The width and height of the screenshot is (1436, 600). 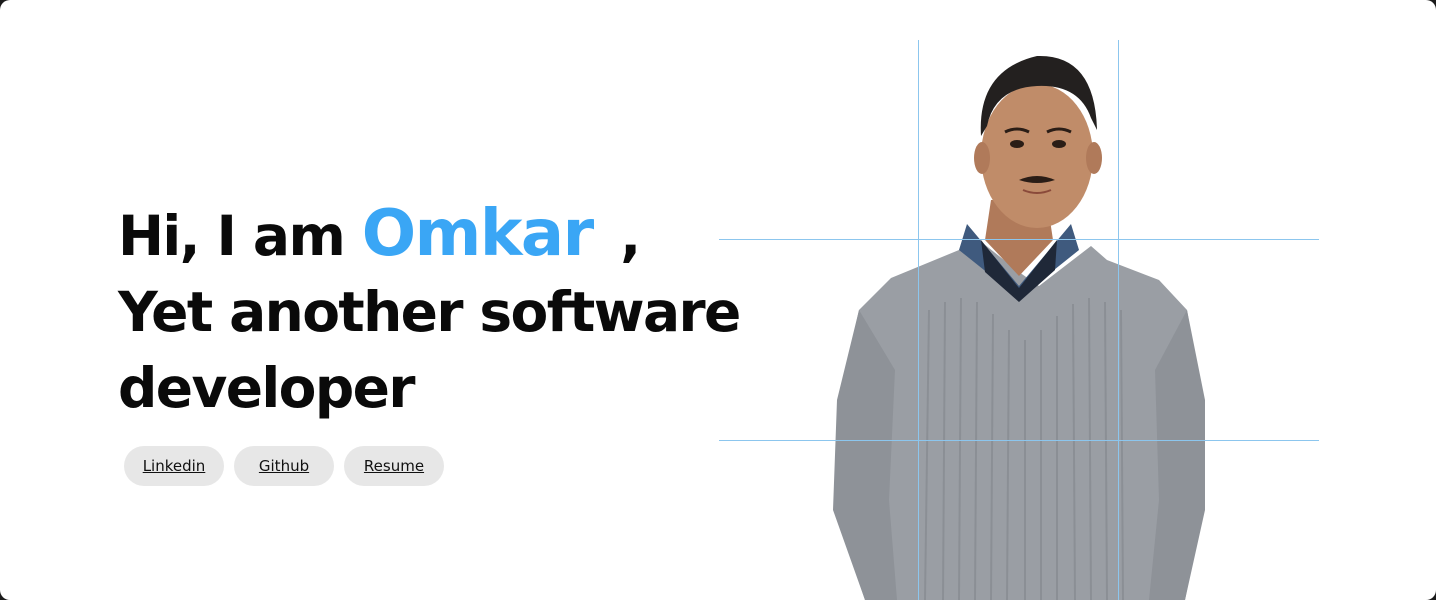 I want to click on social-links: Linkedin Github Resume, so click(x=284, y=466).